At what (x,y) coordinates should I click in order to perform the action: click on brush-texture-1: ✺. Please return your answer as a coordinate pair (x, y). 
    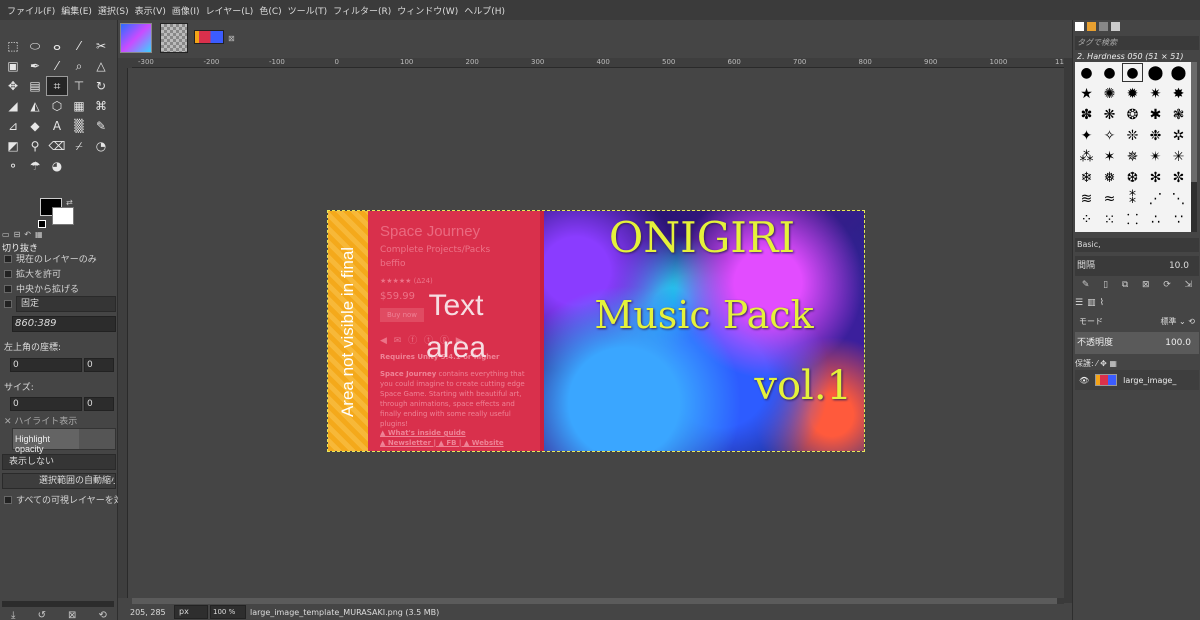
    Looking at the image, I should click on (1109, 93).